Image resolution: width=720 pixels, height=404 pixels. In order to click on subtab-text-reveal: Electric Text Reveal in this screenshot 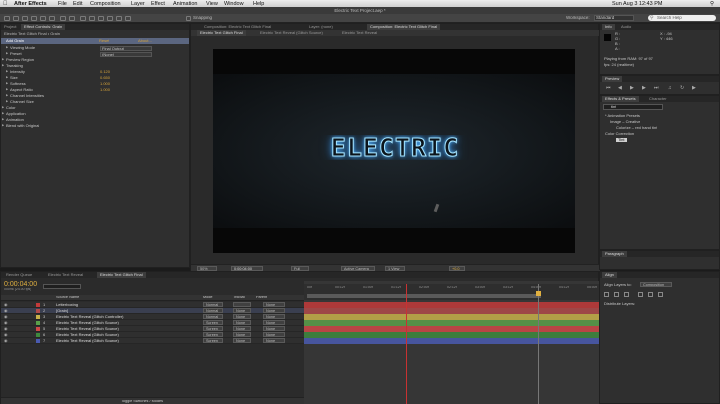, I will do `click(359, 33)`.